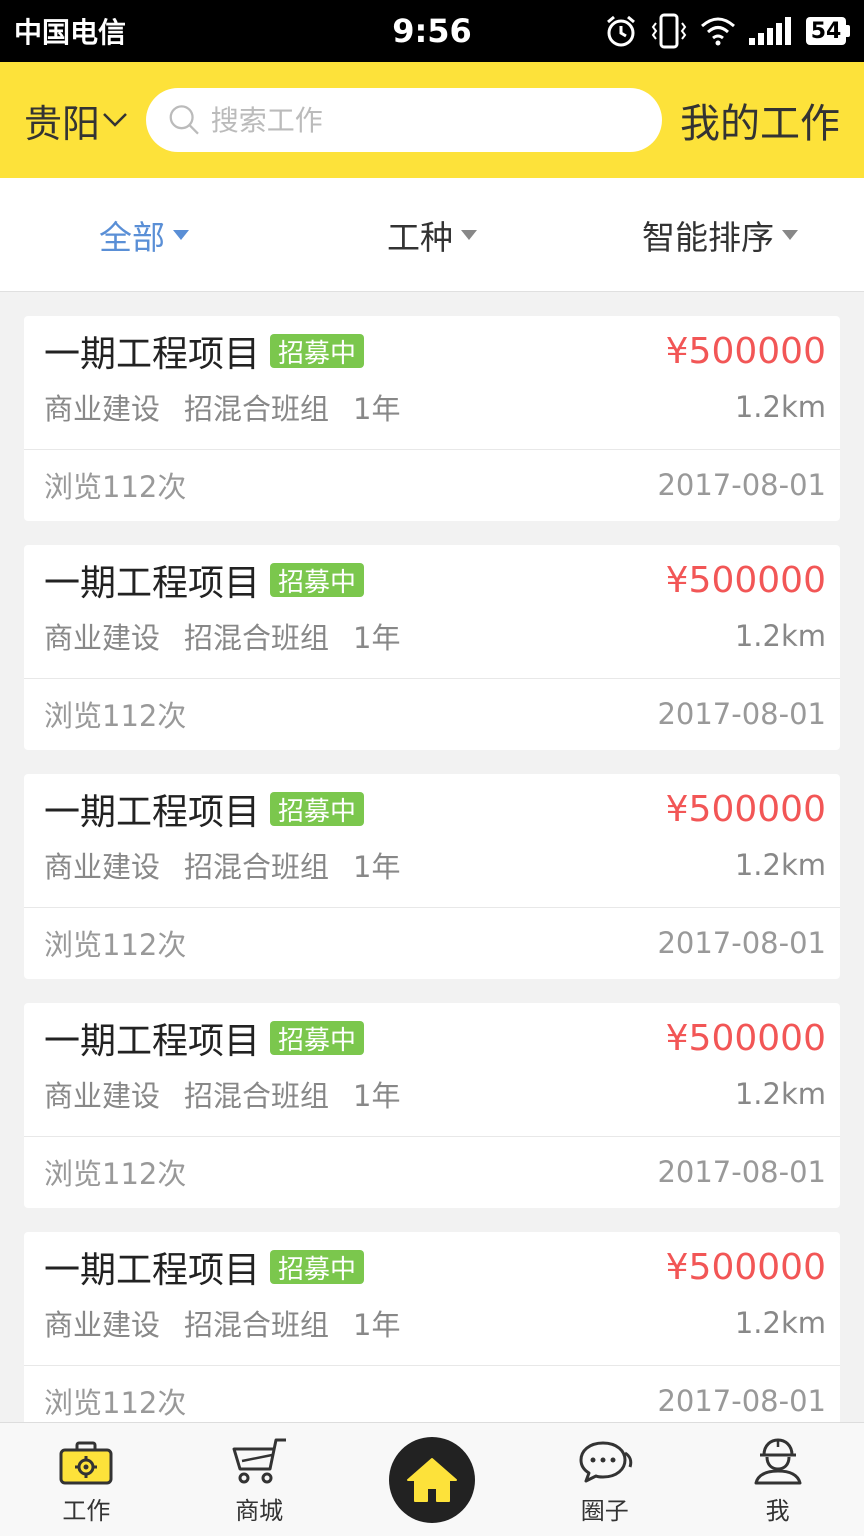  I want to click on tab-circle: 圈子, so click(604, 1479).